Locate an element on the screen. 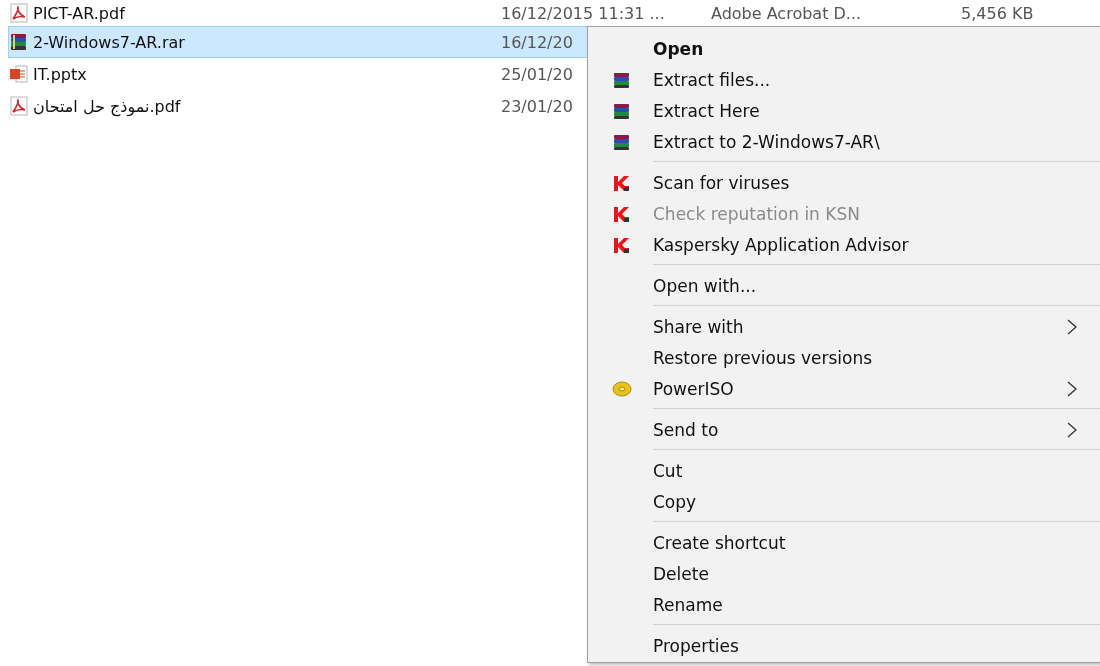 The width and height of the screenshot is (1100, 666). menu-item: Extract Here is located at coordinates (838, 110).